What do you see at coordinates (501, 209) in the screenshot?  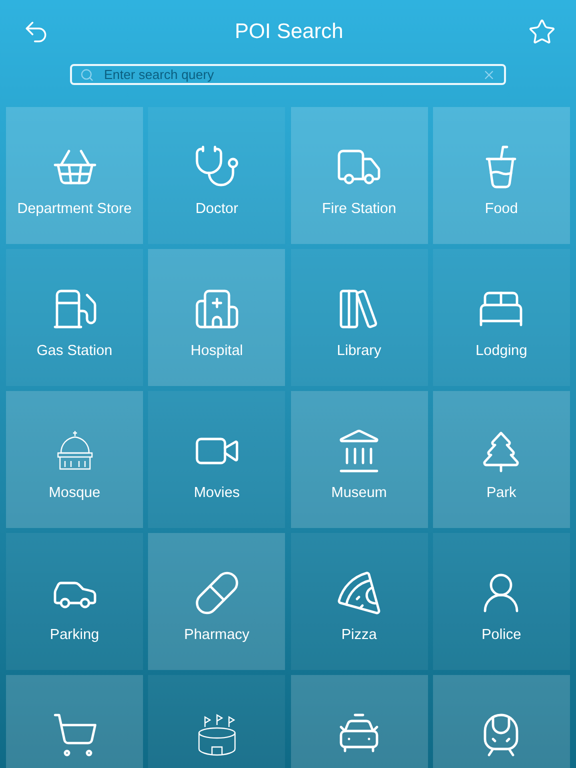 I see `tile-label: Food` at bounding box center [501, 209].